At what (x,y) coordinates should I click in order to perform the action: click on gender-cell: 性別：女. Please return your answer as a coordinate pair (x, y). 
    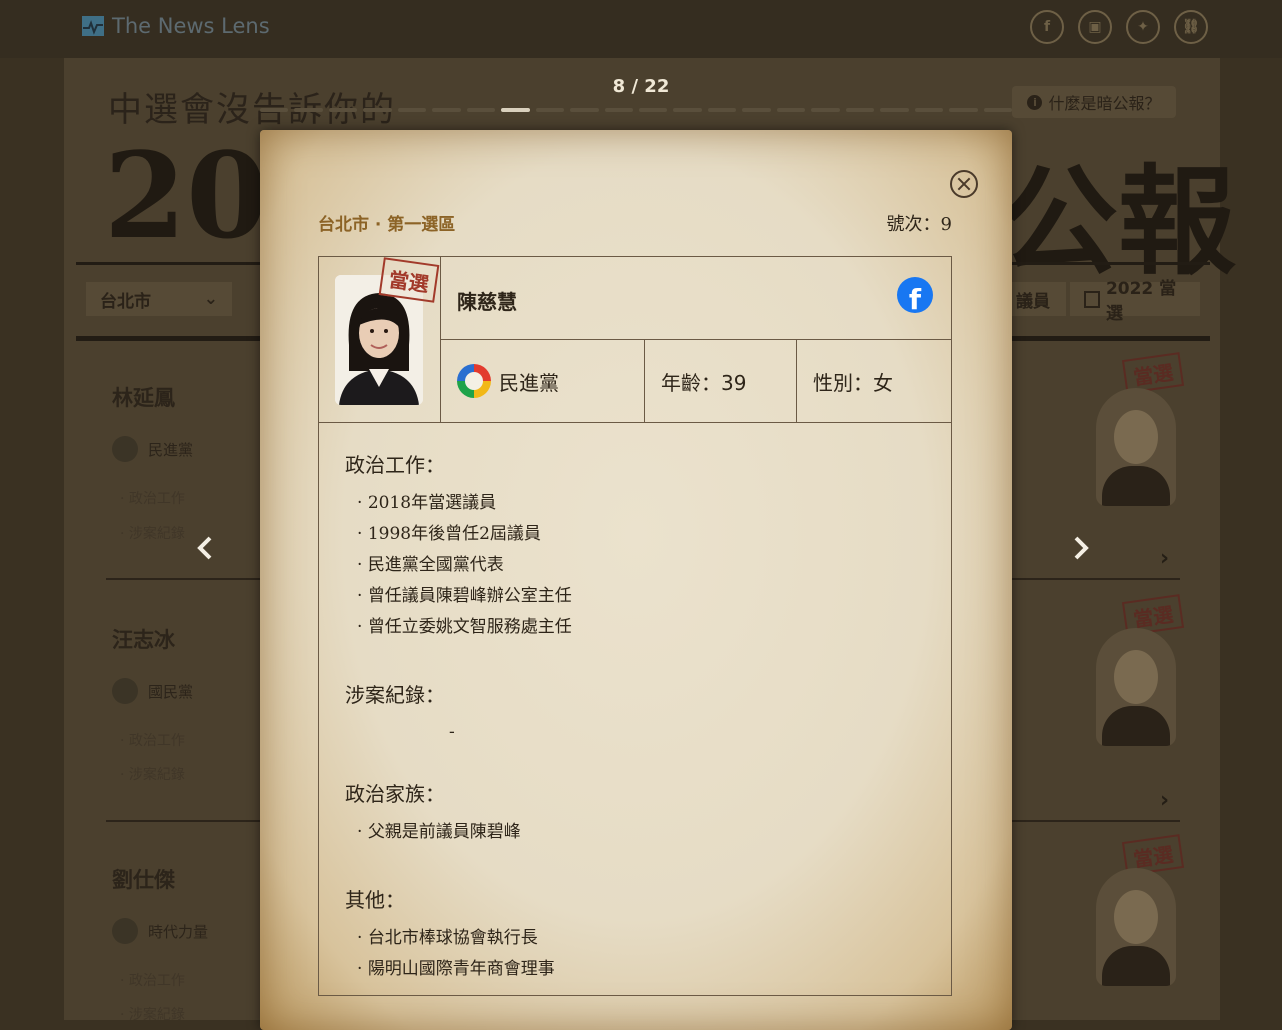
    Looking at the image, I should click on (874, 381).